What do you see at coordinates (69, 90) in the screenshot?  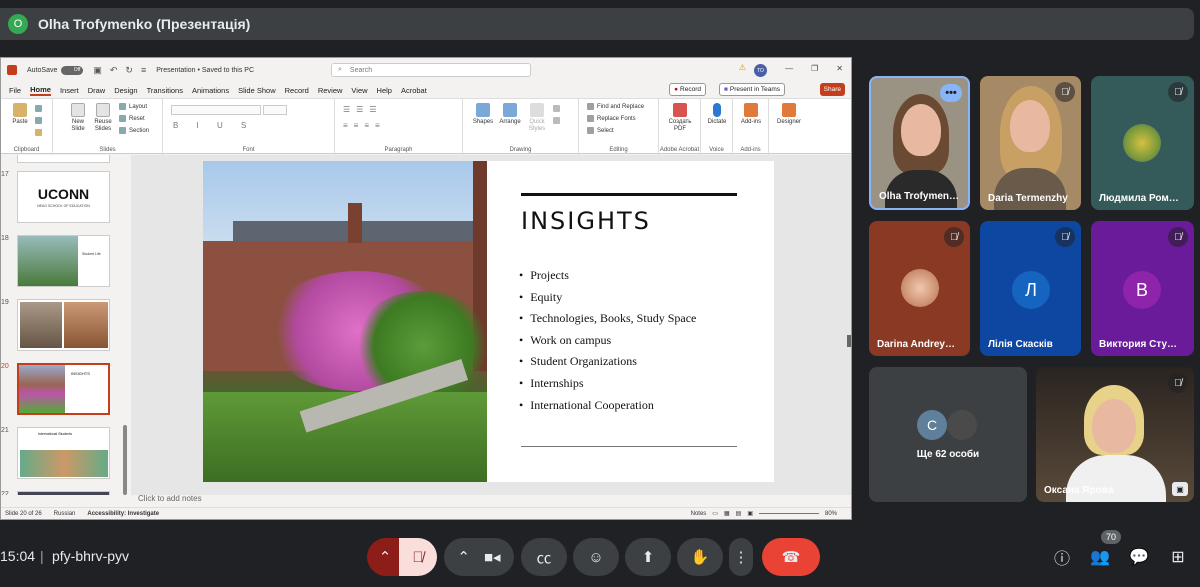 I see `tab-insert: Insert` at bounding box center [69, 90].